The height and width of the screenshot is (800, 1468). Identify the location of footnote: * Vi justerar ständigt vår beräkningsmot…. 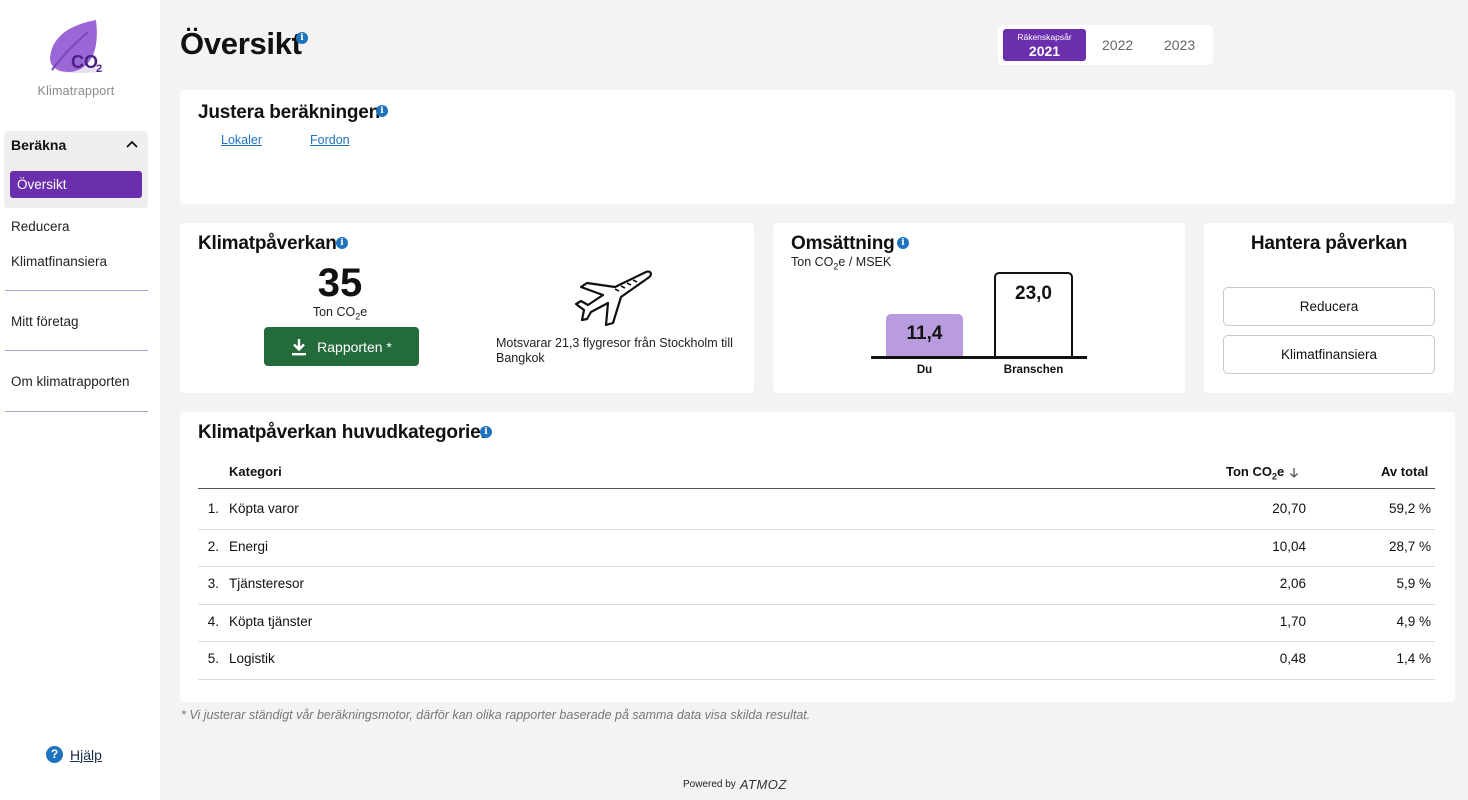
(496, 715).